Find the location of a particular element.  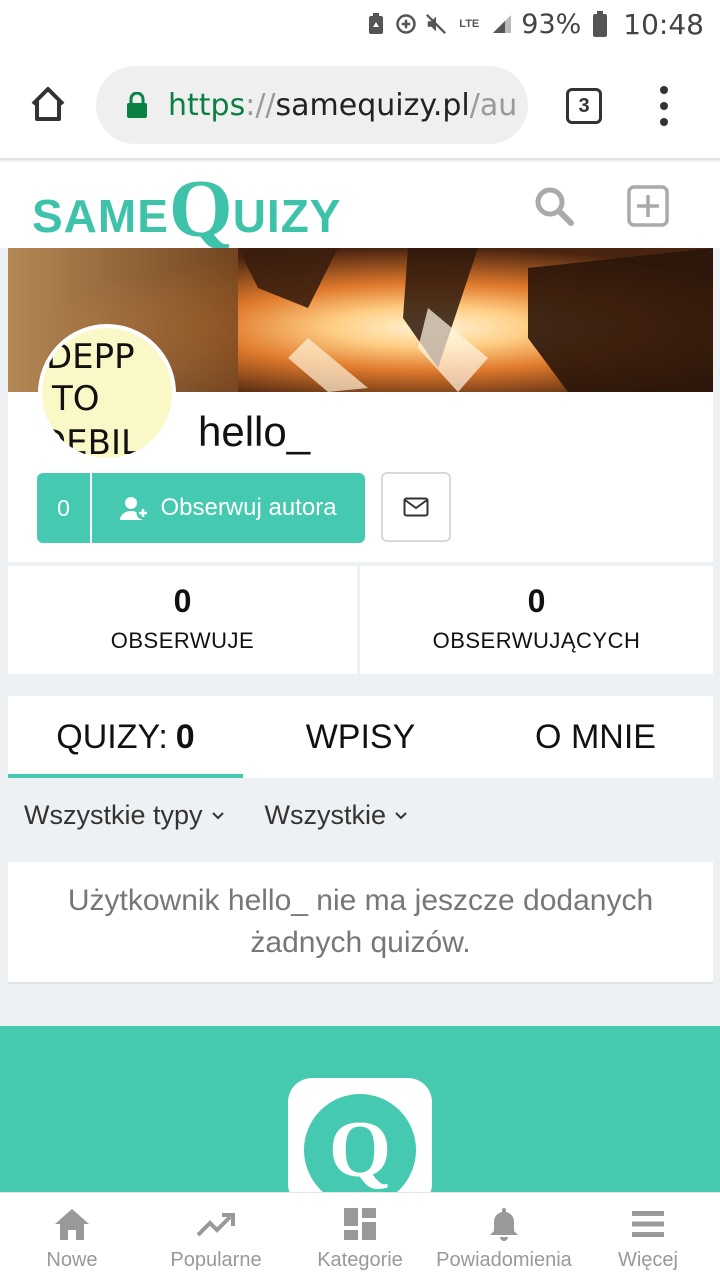

nav-label: Powiadomienia is located at coordinates (504, 1260).